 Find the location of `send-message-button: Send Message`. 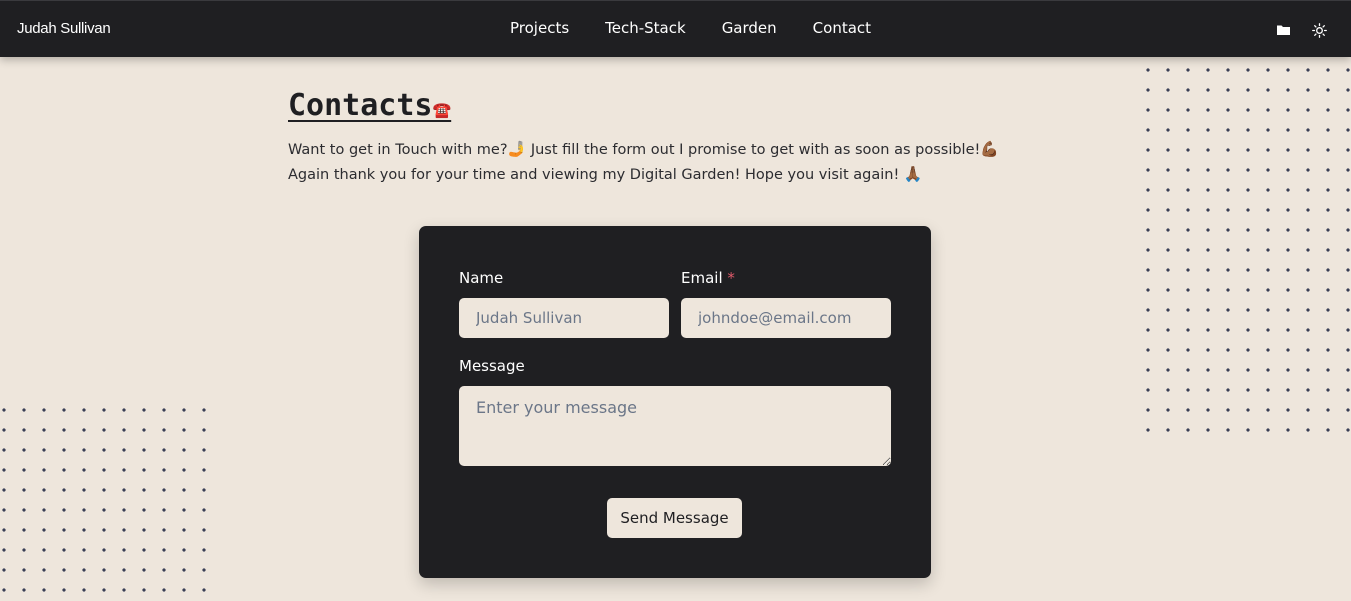

send-message-button: Send Message is located at coordinates (674, 518).